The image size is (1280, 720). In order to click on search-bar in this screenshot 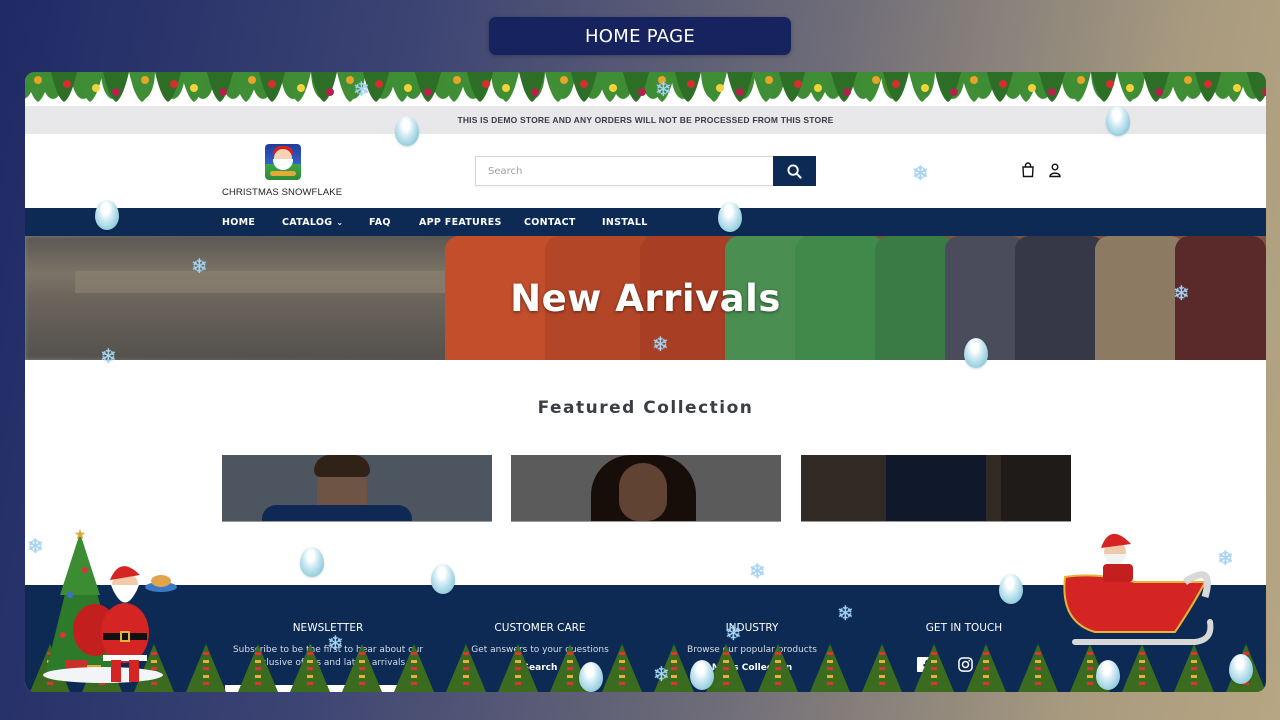, I will do `click(645, 171)`.